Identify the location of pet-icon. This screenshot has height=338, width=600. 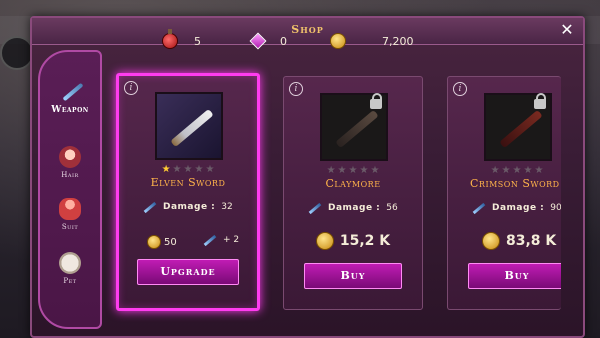
(70, 263).